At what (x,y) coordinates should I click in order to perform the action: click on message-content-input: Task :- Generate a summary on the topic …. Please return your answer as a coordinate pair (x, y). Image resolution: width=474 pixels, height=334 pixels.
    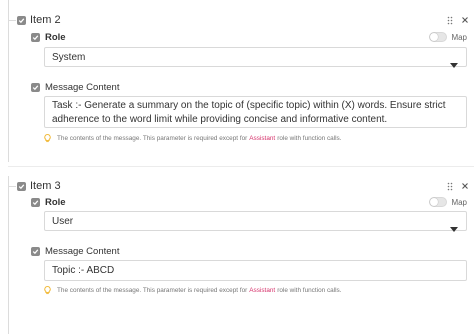
    Looking at the image, I should click on (255, 112).